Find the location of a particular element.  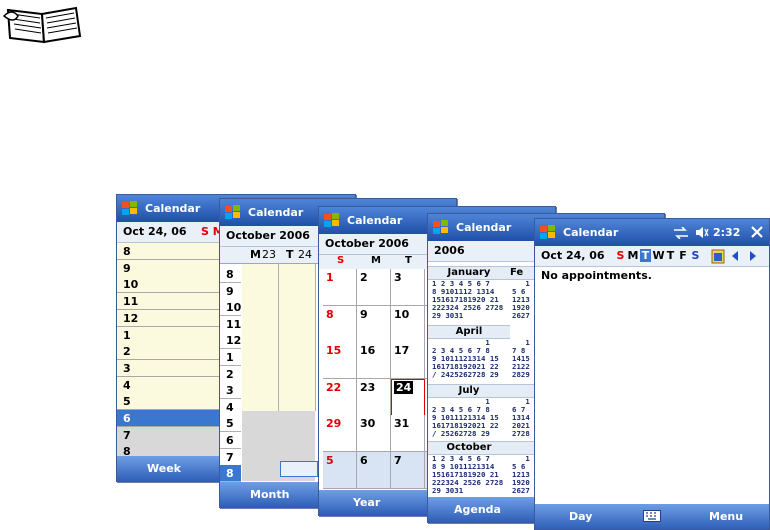

month-day-number: 9 is located at coordinates (364, 314).